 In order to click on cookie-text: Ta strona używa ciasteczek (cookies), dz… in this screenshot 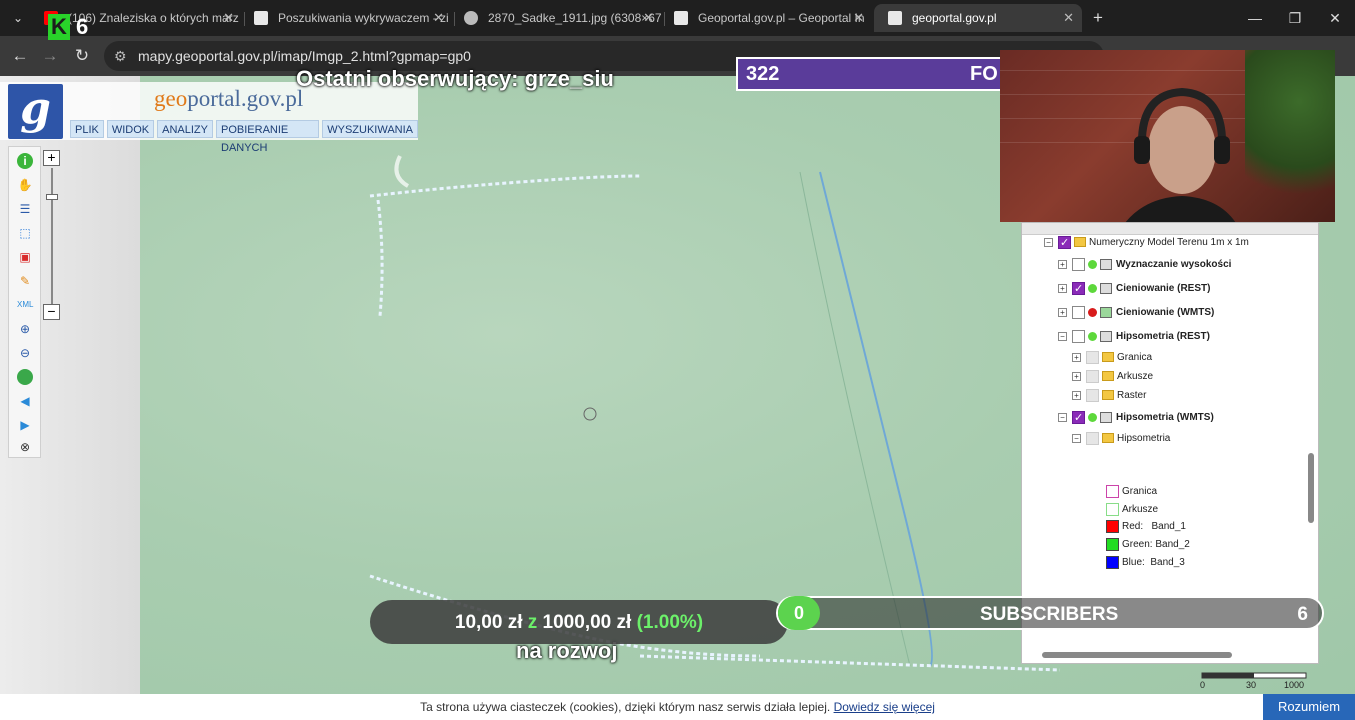, I will do `click(625, 707)`.